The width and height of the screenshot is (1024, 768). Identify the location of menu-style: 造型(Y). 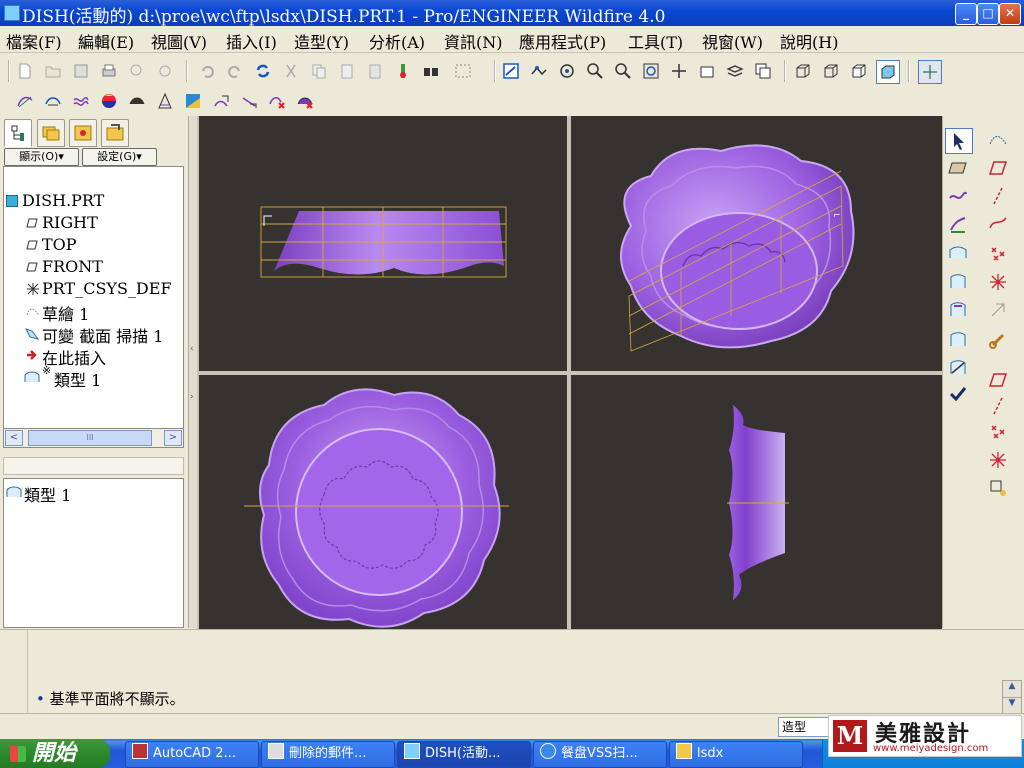
(321, 41).